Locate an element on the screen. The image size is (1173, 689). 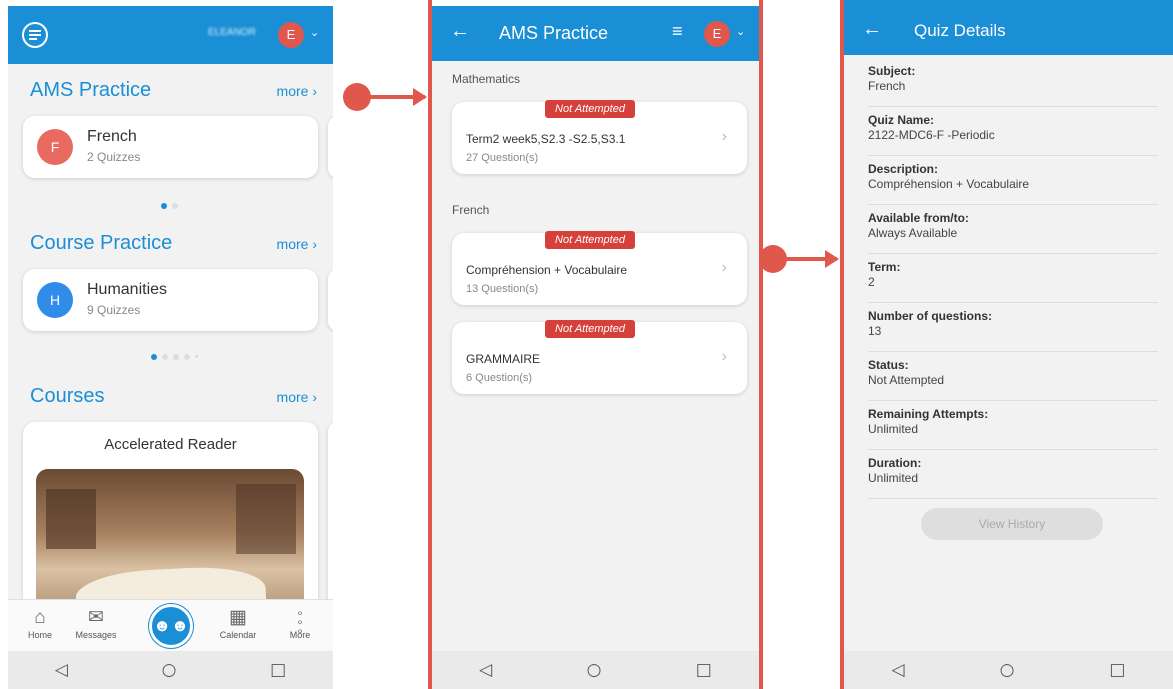
group-label-french: French is located at coordinates (471, 210).